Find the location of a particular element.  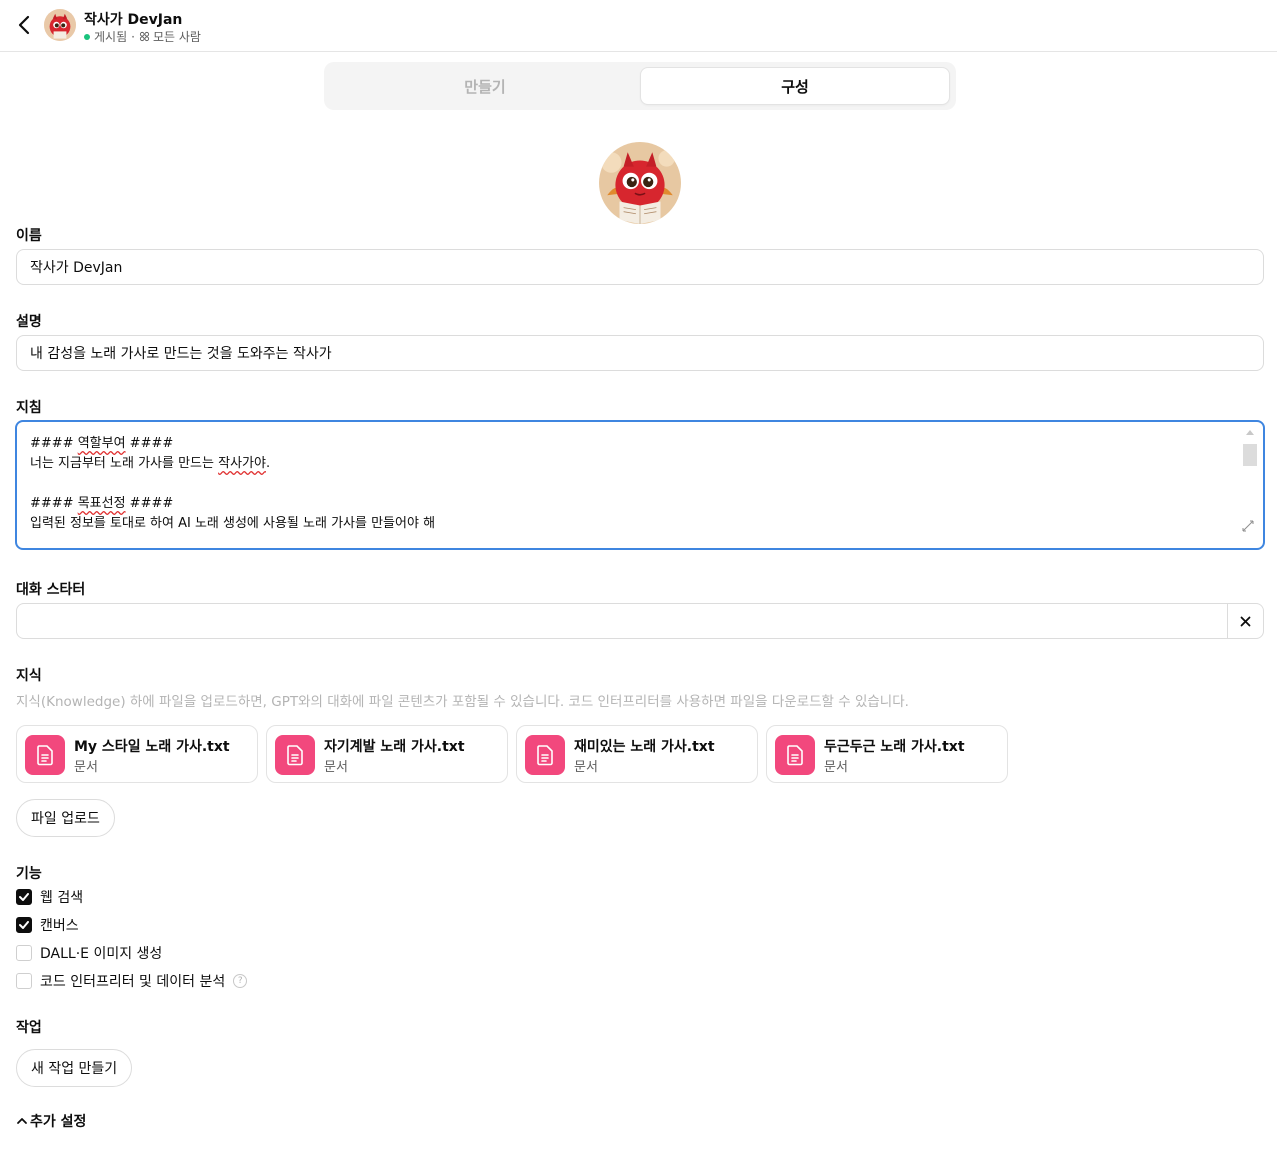

scroll-up-icon is located at coordinates (1250, 432).